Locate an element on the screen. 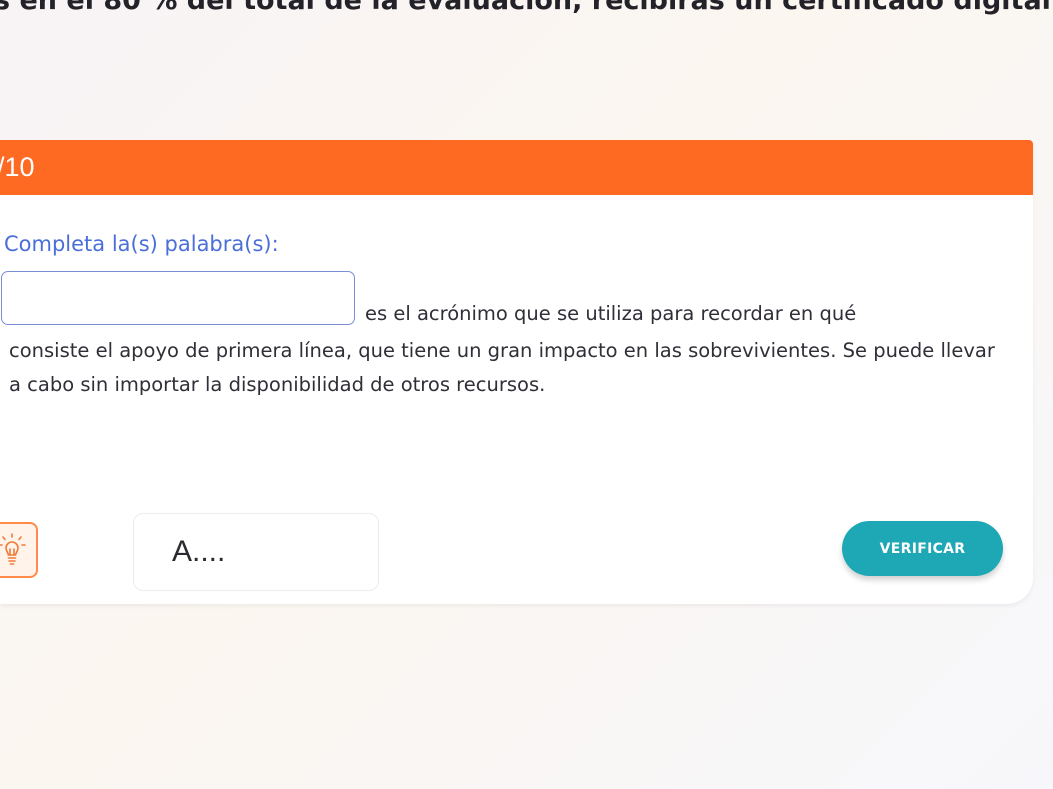 This screenshot has height=789, width=1053. answer-input is located at coordinates (178, 298).